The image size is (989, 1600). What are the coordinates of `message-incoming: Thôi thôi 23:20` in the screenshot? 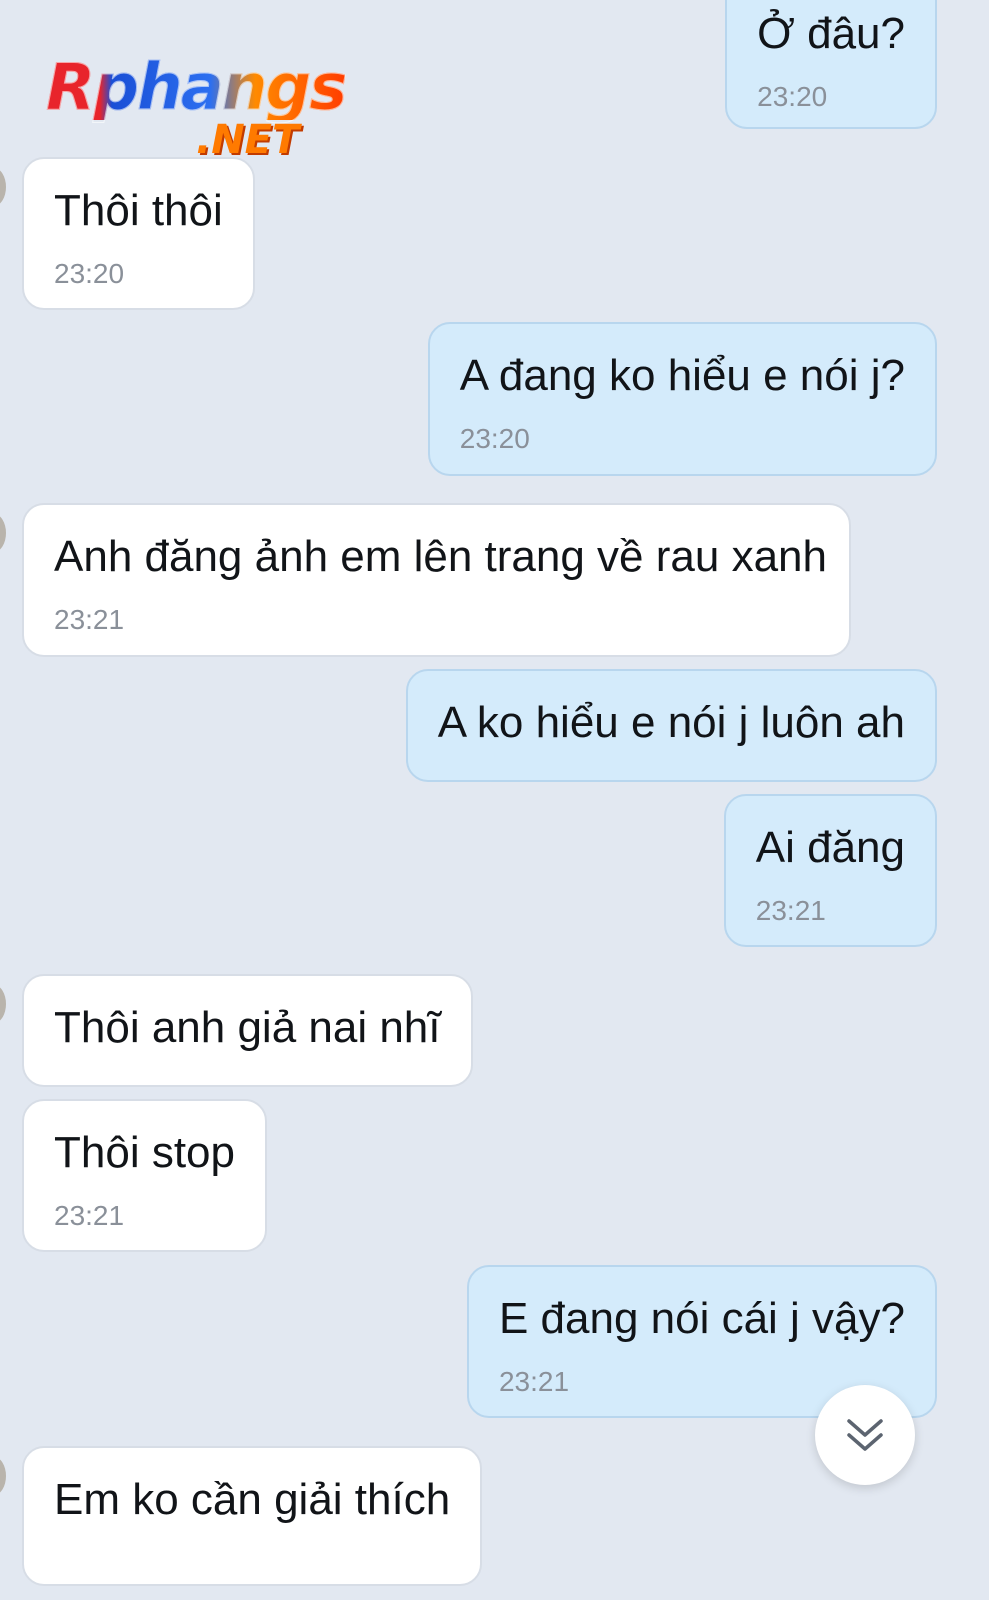 It's located at (138, 233).